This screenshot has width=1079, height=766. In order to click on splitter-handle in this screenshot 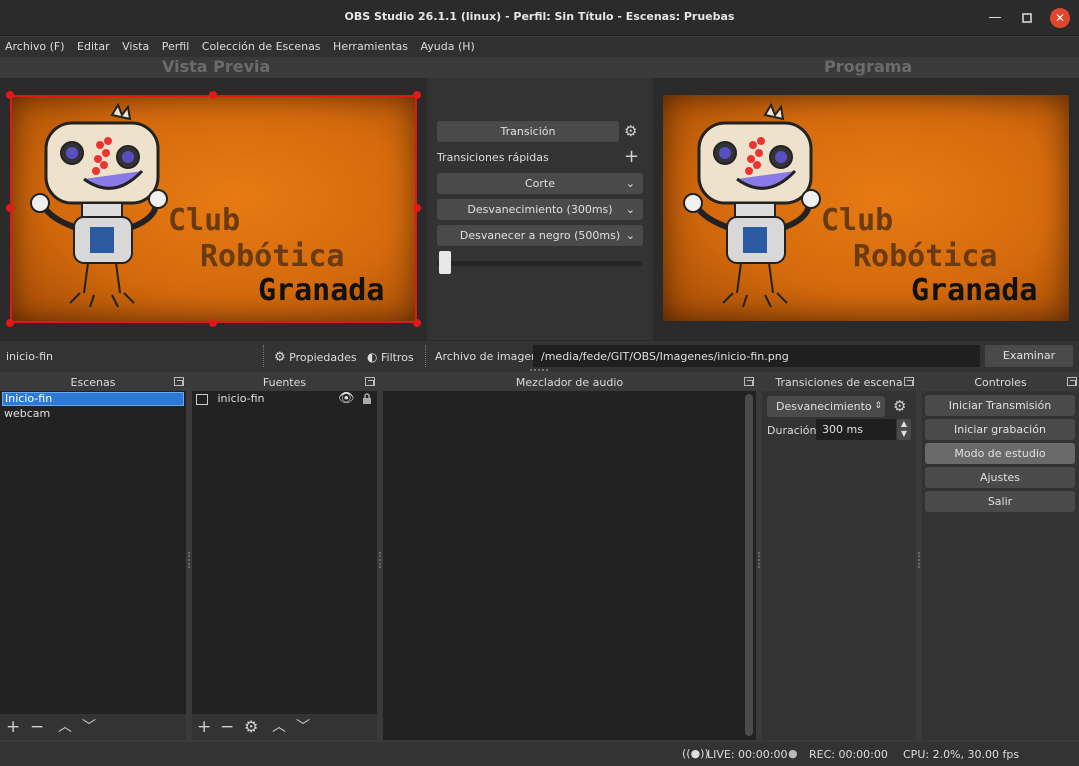, I will do `click(539, 370)`.